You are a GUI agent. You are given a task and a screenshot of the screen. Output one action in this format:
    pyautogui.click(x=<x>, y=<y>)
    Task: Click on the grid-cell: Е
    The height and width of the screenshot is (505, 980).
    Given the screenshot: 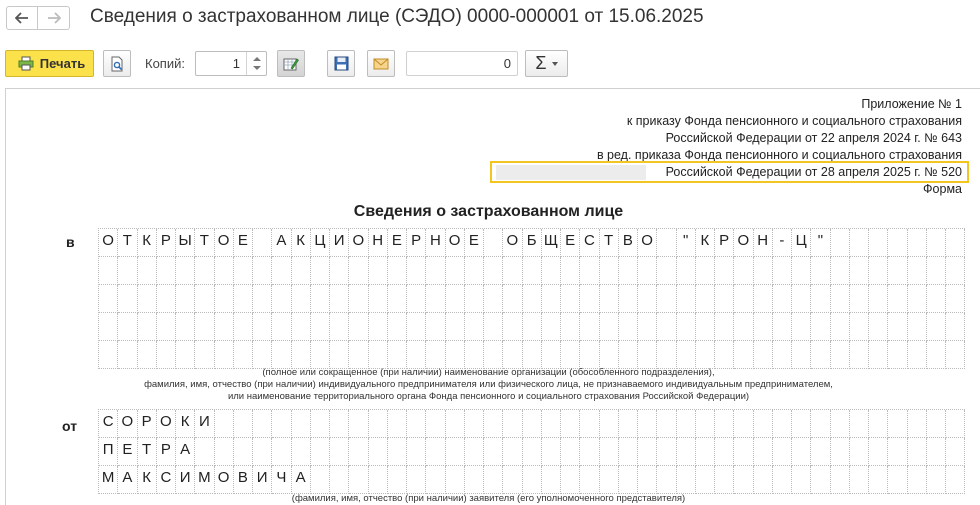 What is the action you would take?
    pyautogui.click(x=397, y=243)
    